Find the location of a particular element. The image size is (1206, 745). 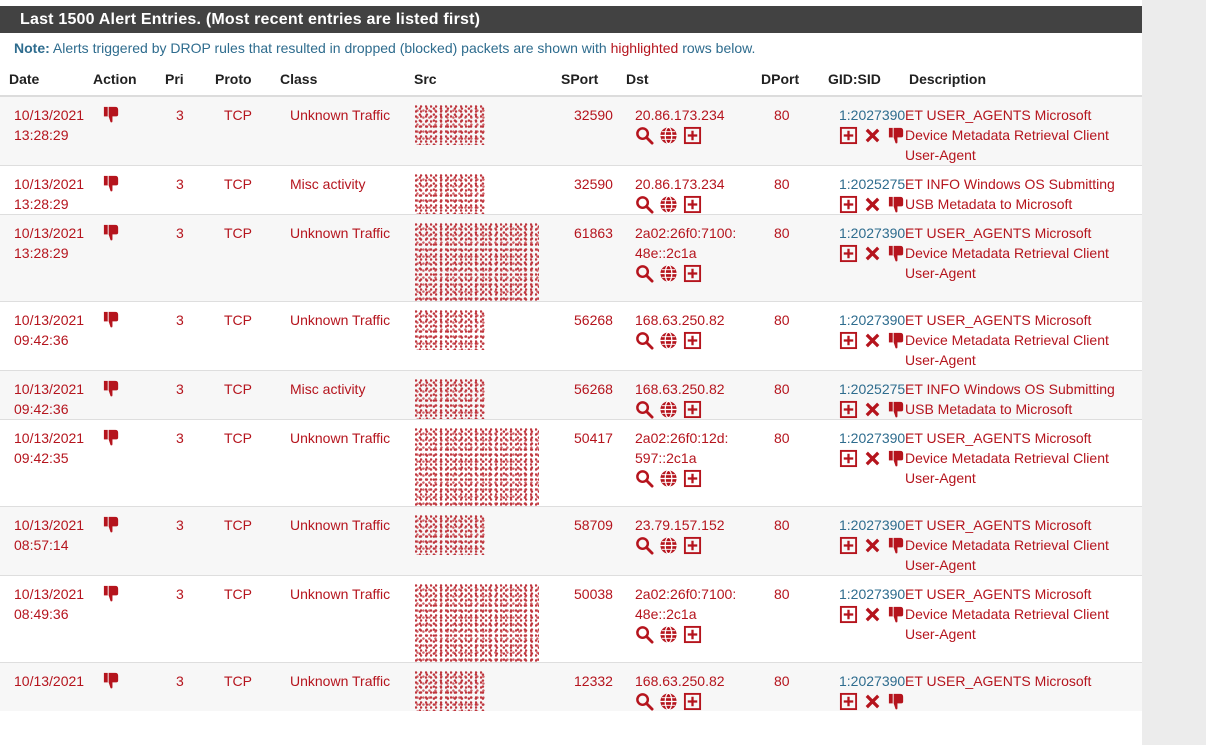

col-header: Action is located at coordinates (120, 80).